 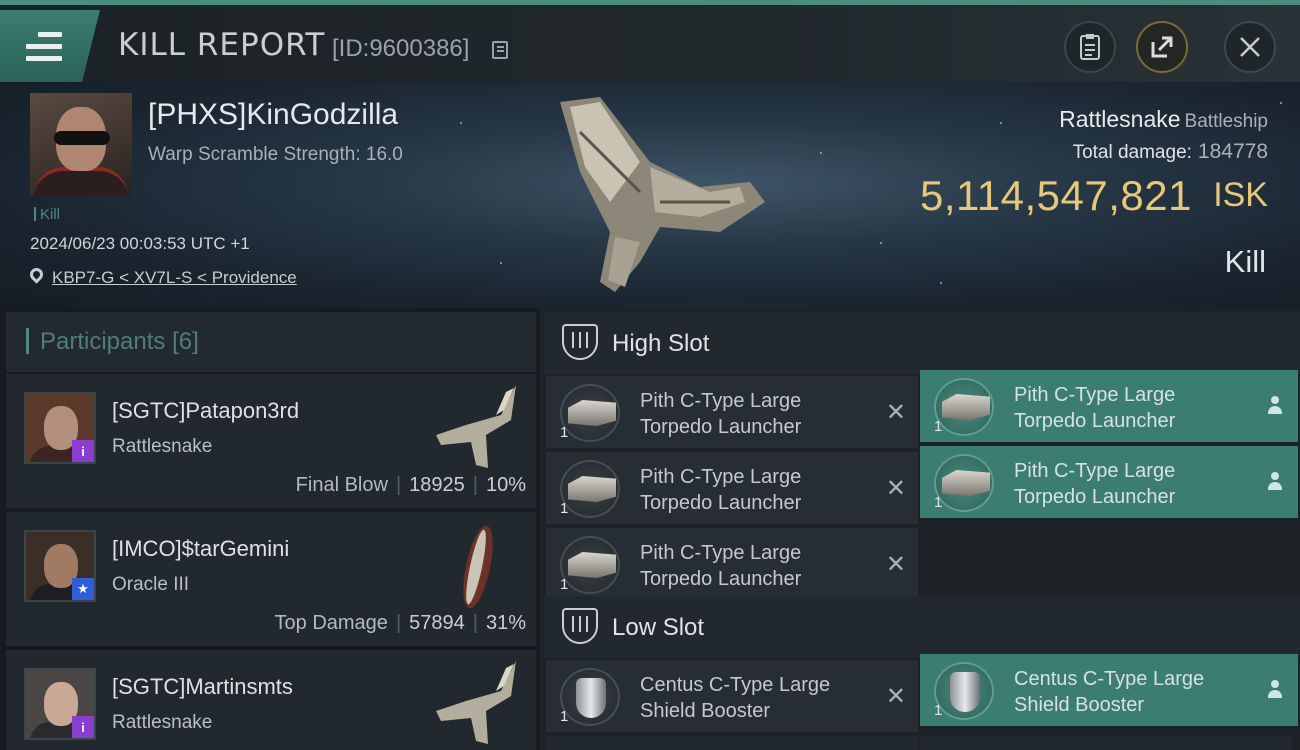 I want to click on clipboard-icon, so click(x=1090, y=47).